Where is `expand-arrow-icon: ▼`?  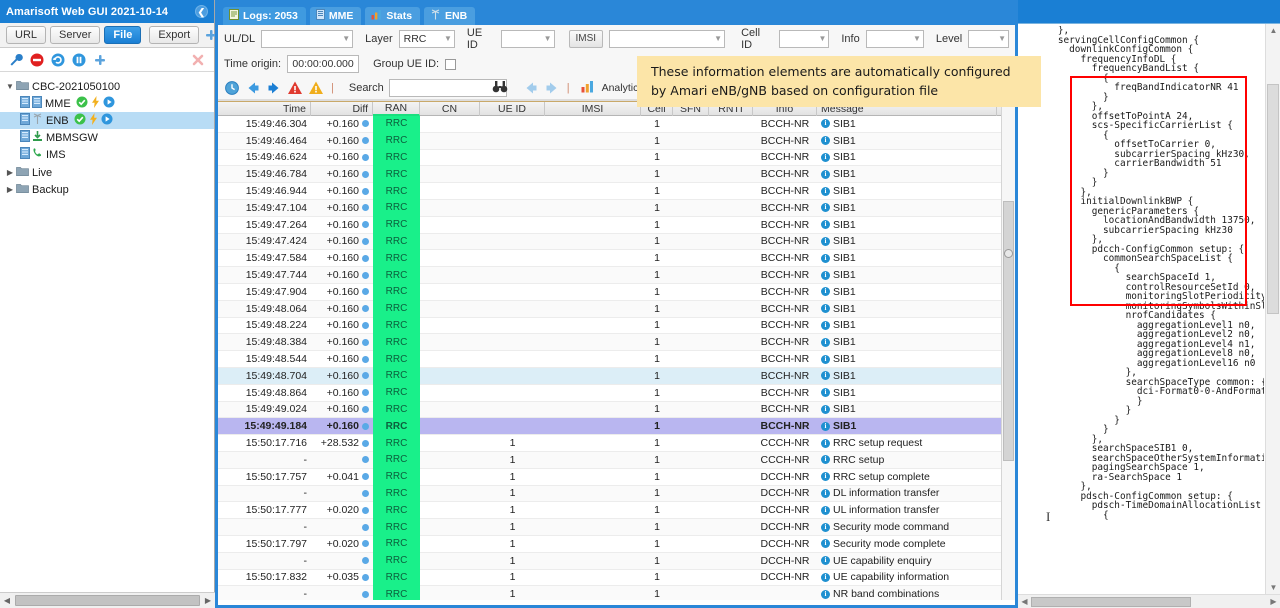
expand-arrow-icon: ▼ is located at coordinates (10, 86).